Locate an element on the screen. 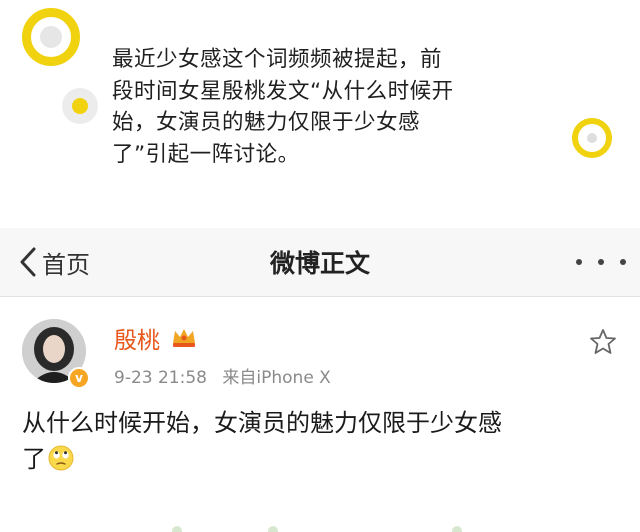  post-text-segment: 了 is located at coordinates (34, 459).